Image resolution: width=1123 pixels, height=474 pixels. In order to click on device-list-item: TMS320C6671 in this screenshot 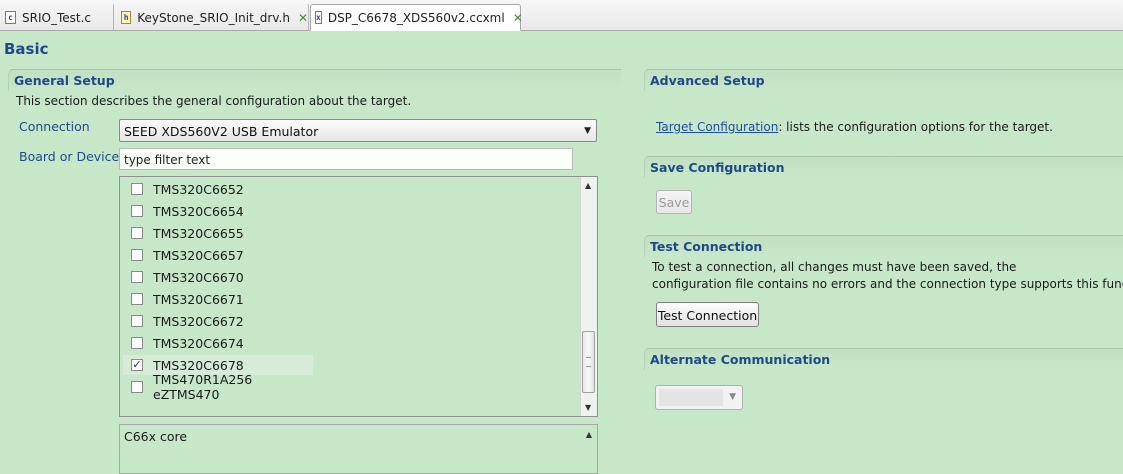, I will do `click(218, 299)`.